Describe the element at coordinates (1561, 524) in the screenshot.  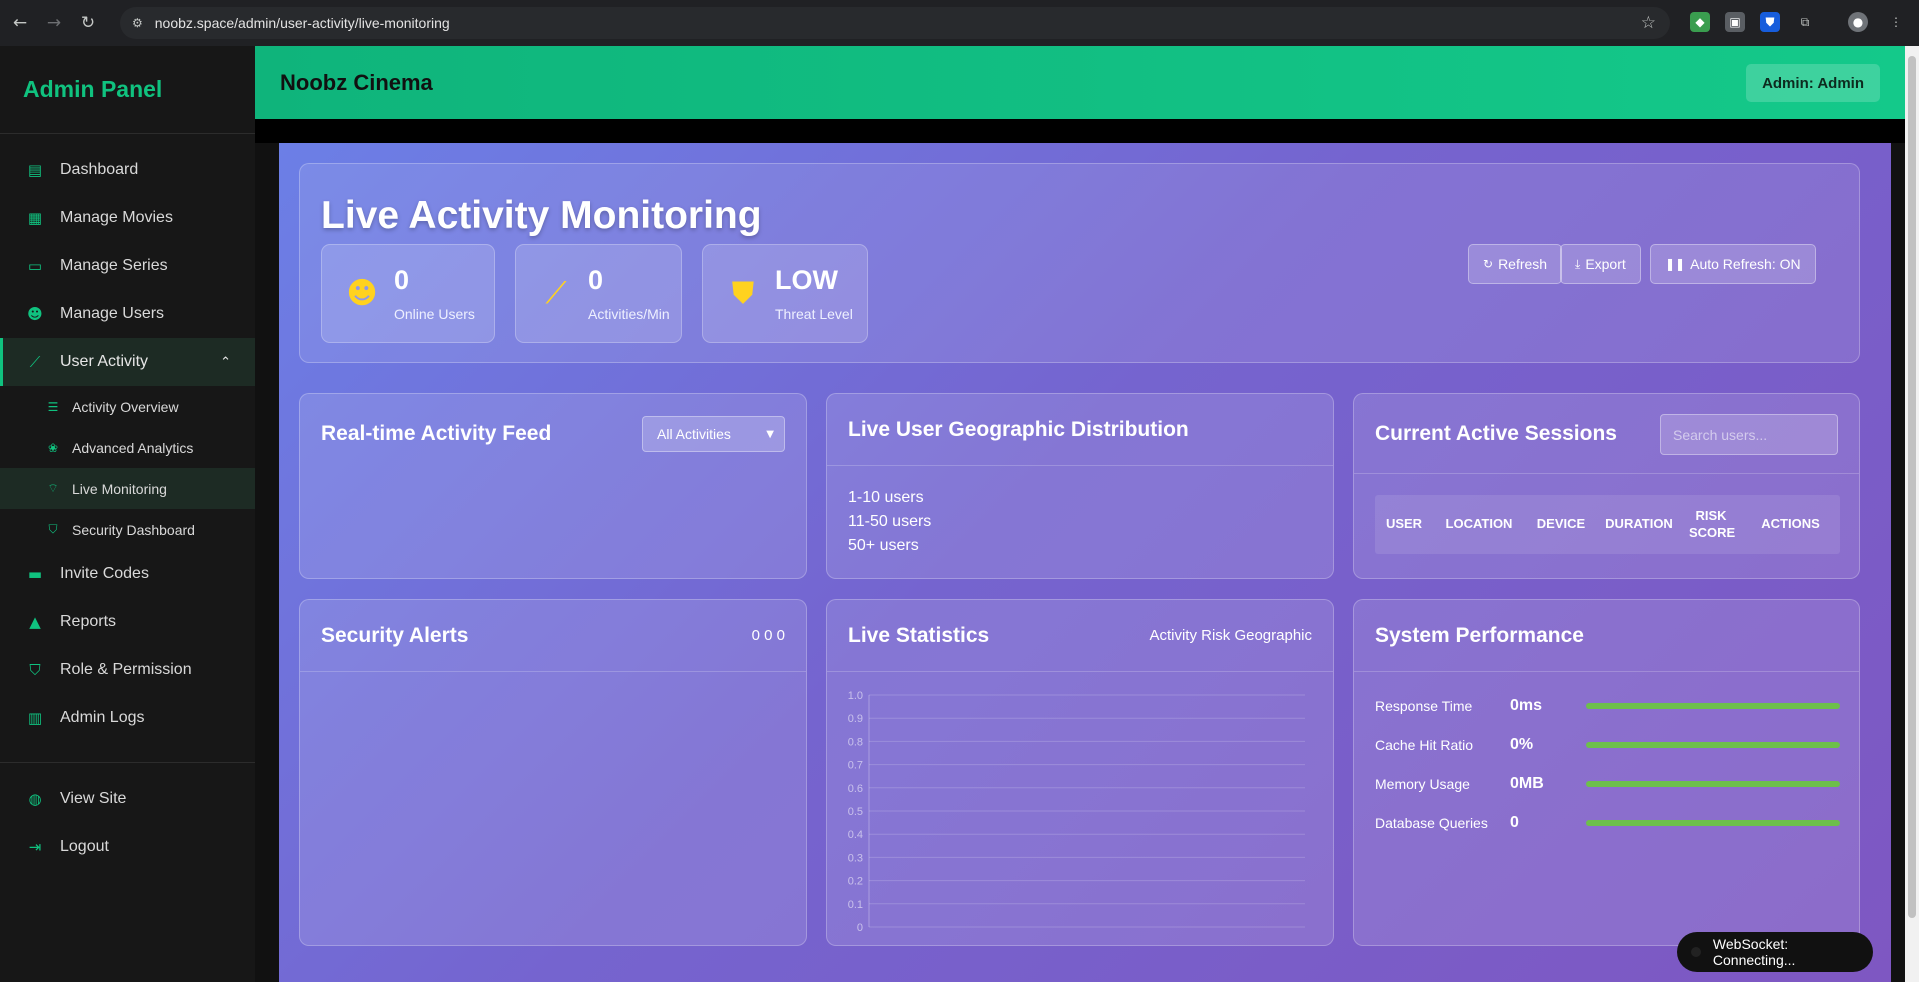
I see `column-header: DEVICE` at that location.